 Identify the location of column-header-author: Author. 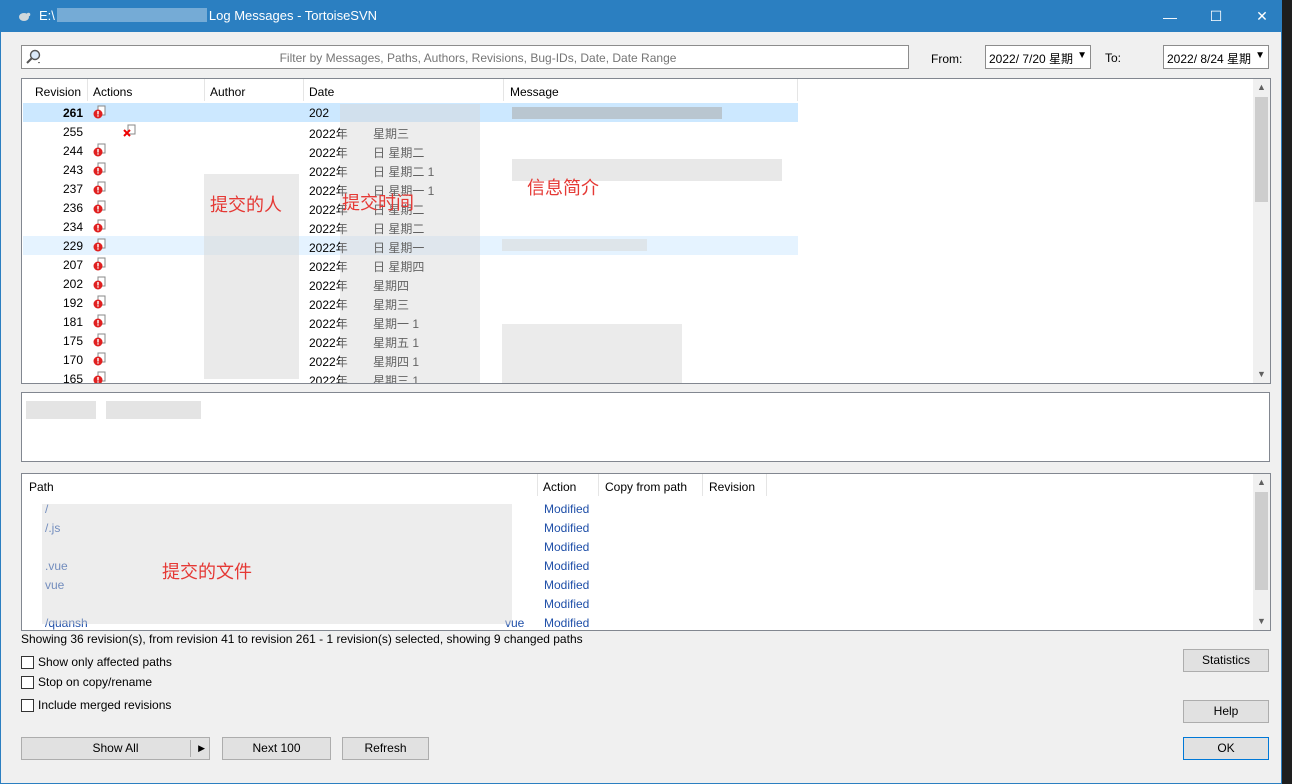
(254, 90).